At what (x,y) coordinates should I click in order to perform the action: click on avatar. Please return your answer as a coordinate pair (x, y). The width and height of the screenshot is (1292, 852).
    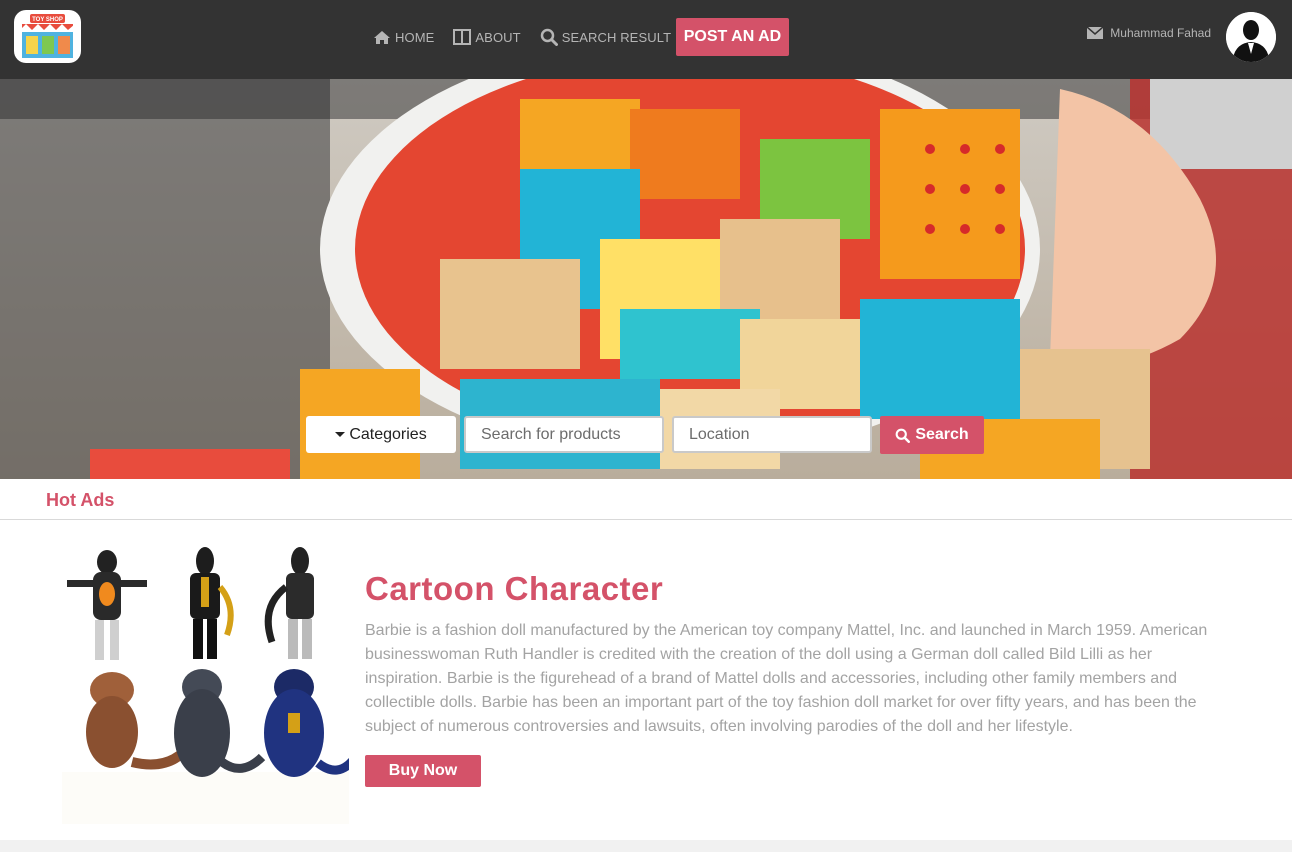
    Looking at the image, I should click on (1251, 37).